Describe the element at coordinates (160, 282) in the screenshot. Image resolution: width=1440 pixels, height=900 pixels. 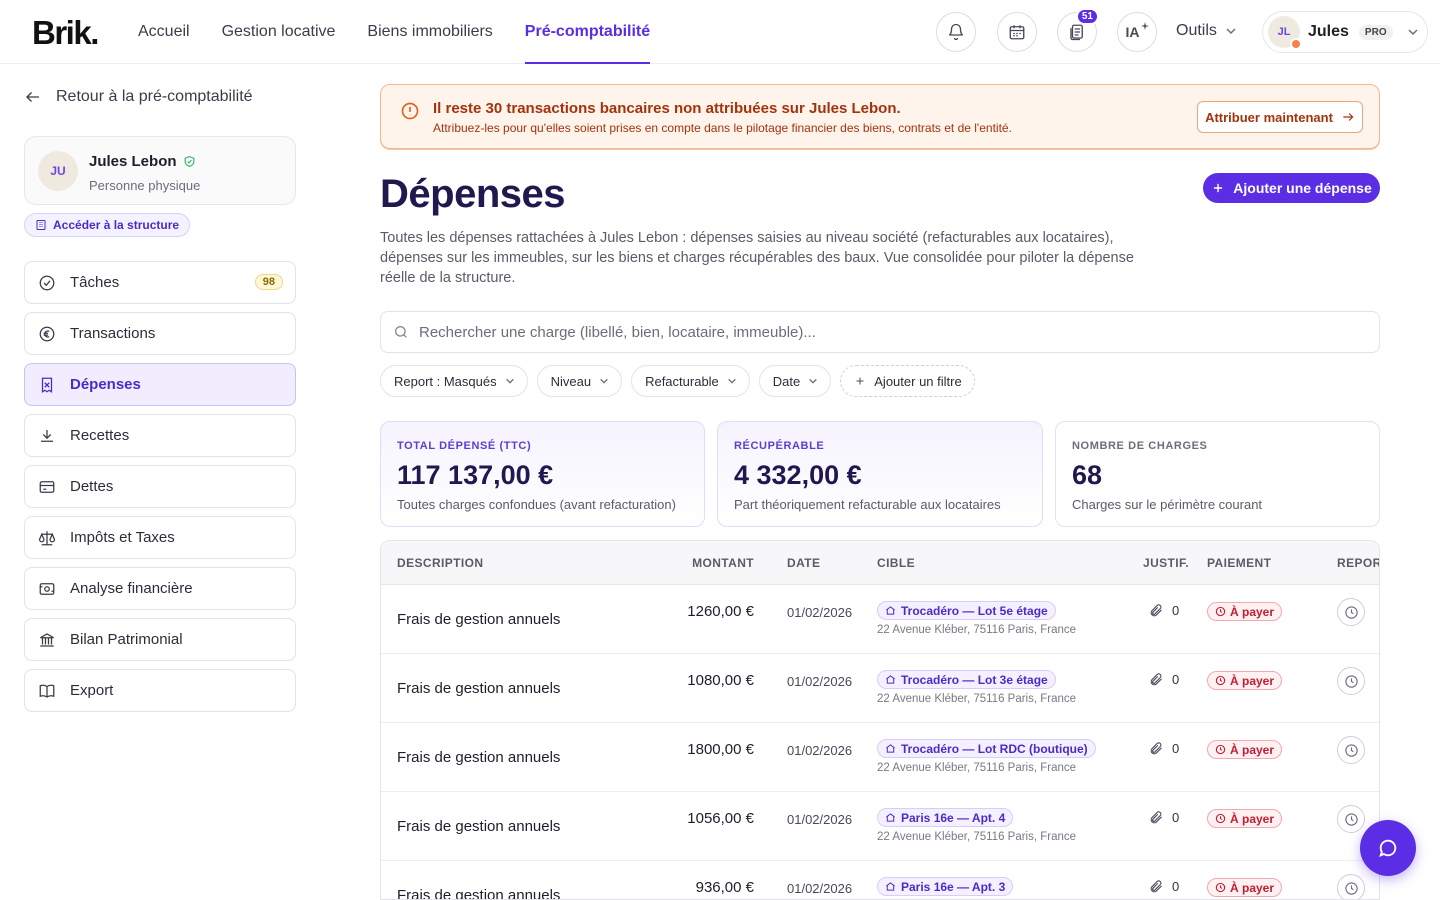
I see `sidebar-item-taches: Tâches 98` at that location.